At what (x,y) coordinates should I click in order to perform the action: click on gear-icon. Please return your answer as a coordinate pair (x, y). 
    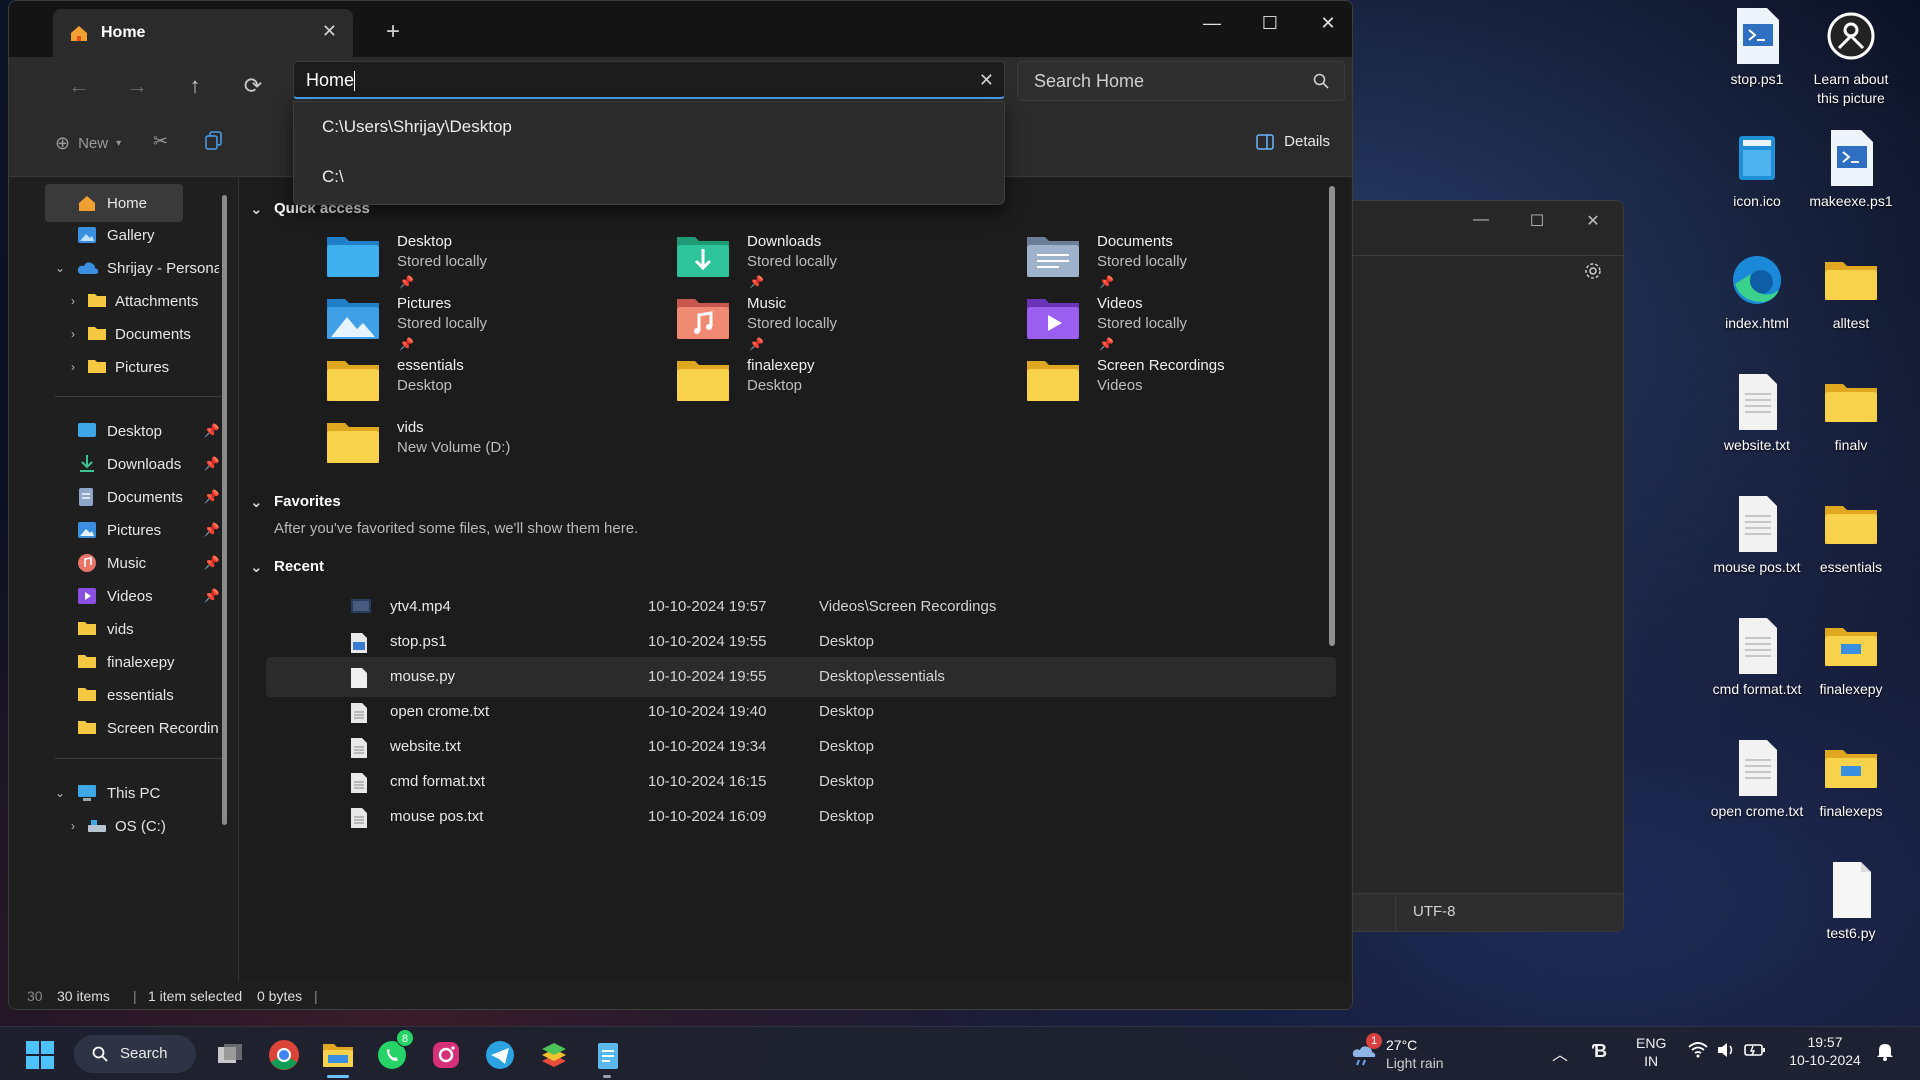
    Looking at the image, I should click on (1593, 271).